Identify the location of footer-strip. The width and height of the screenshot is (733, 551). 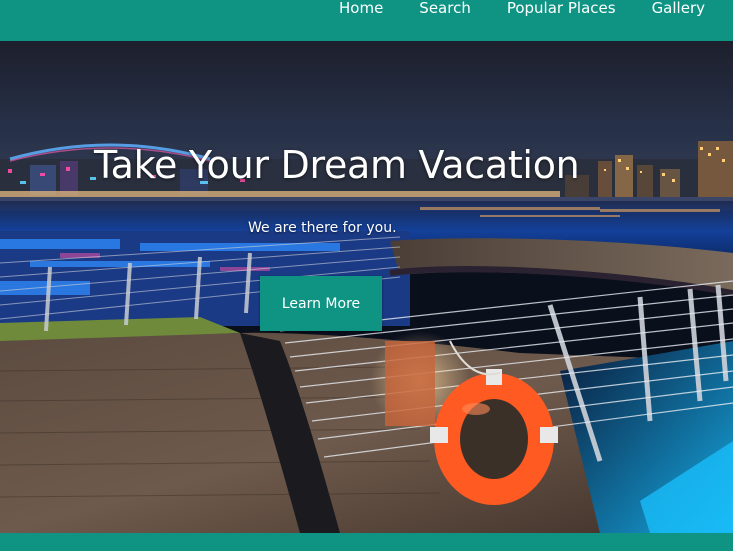
(366, 542).